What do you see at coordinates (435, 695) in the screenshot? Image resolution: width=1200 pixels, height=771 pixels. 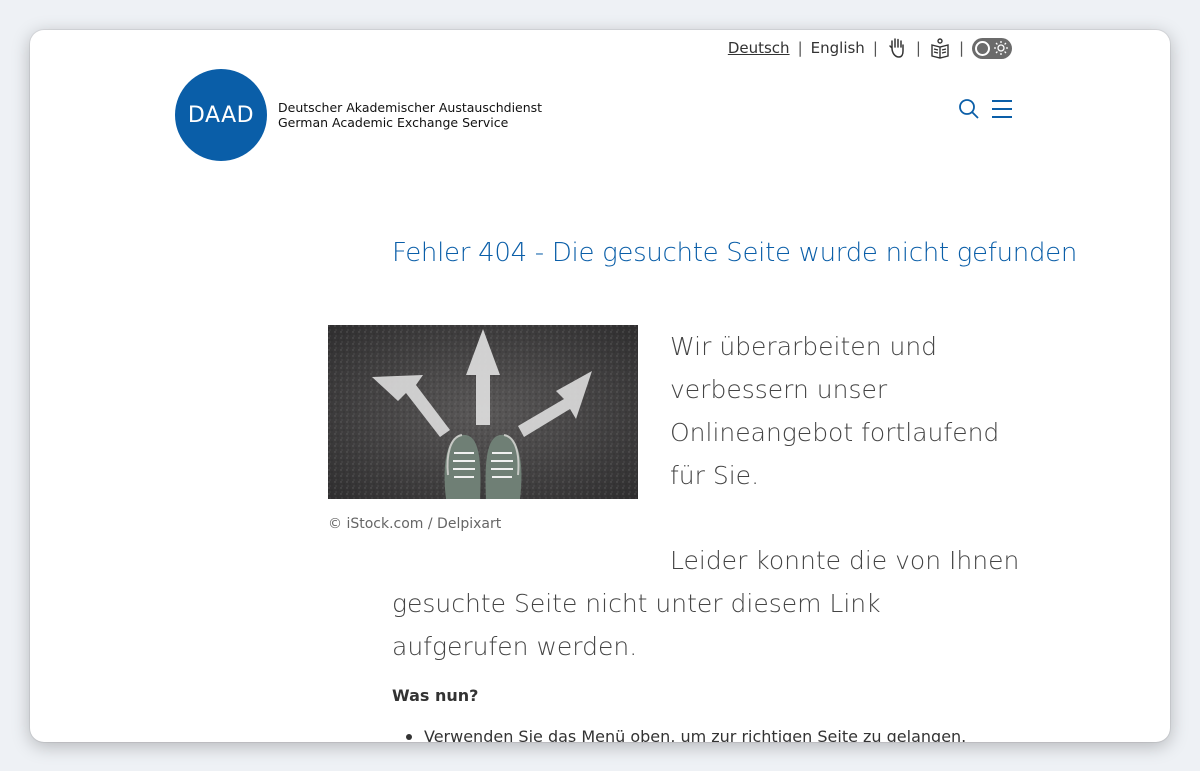 I see `what-now-heading: Was nun?` at bounding box center [435, 695].